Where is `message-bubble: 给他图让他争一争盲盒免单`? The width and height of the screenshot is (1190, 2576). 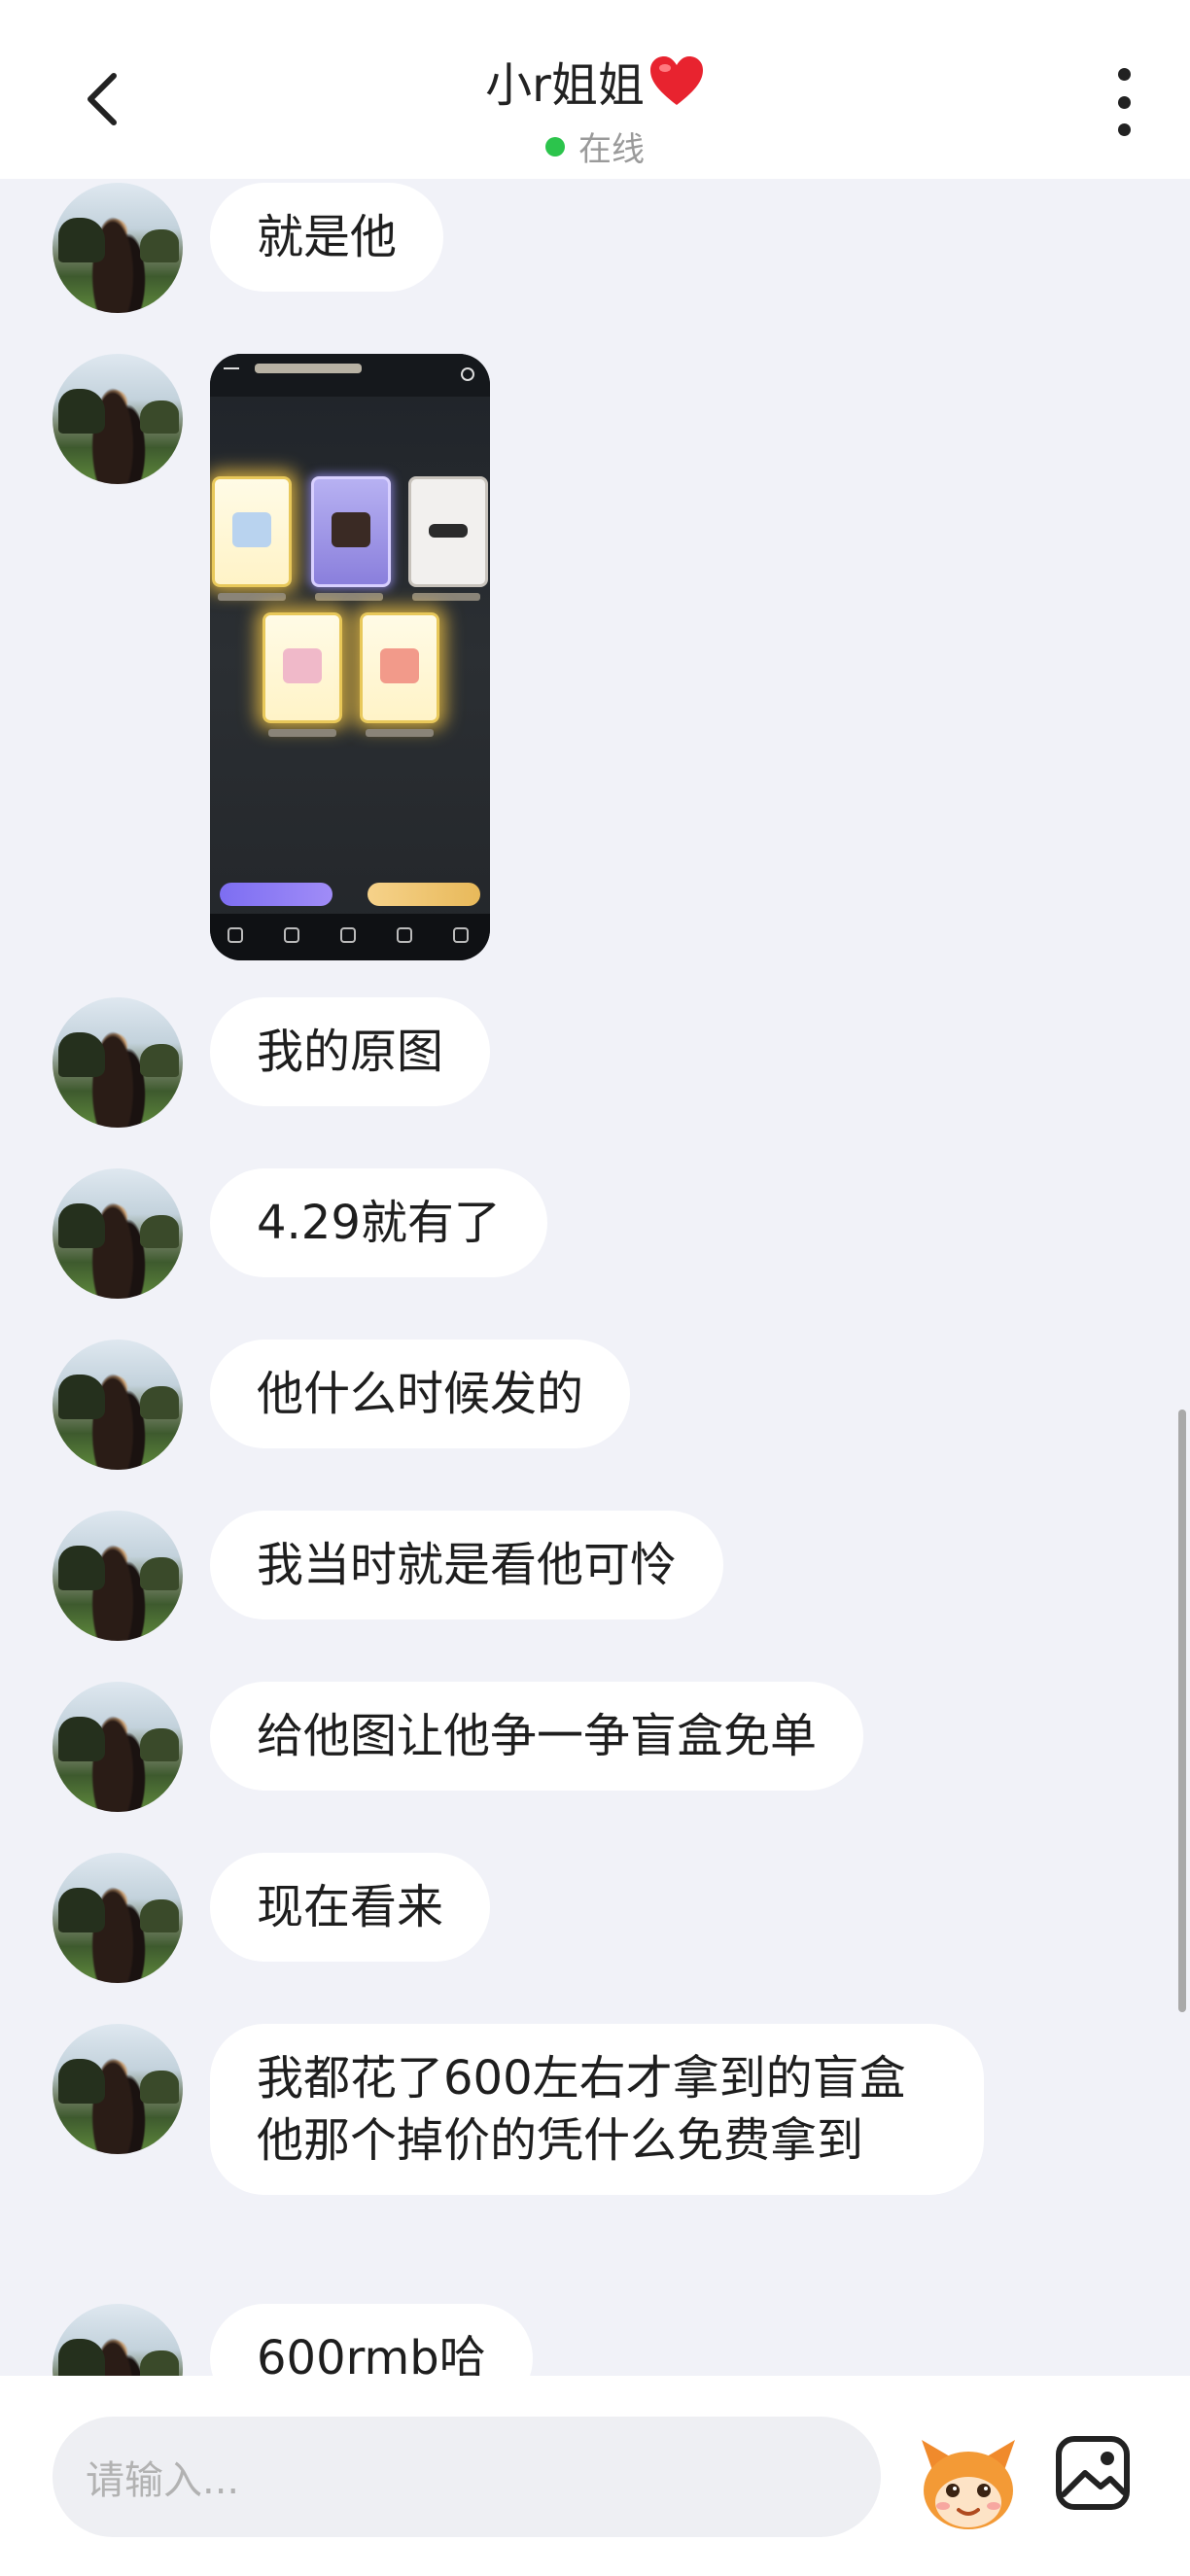
message-bubble: 给他图让他争一争盲盒免单 is located at coordinates (537, 1736).